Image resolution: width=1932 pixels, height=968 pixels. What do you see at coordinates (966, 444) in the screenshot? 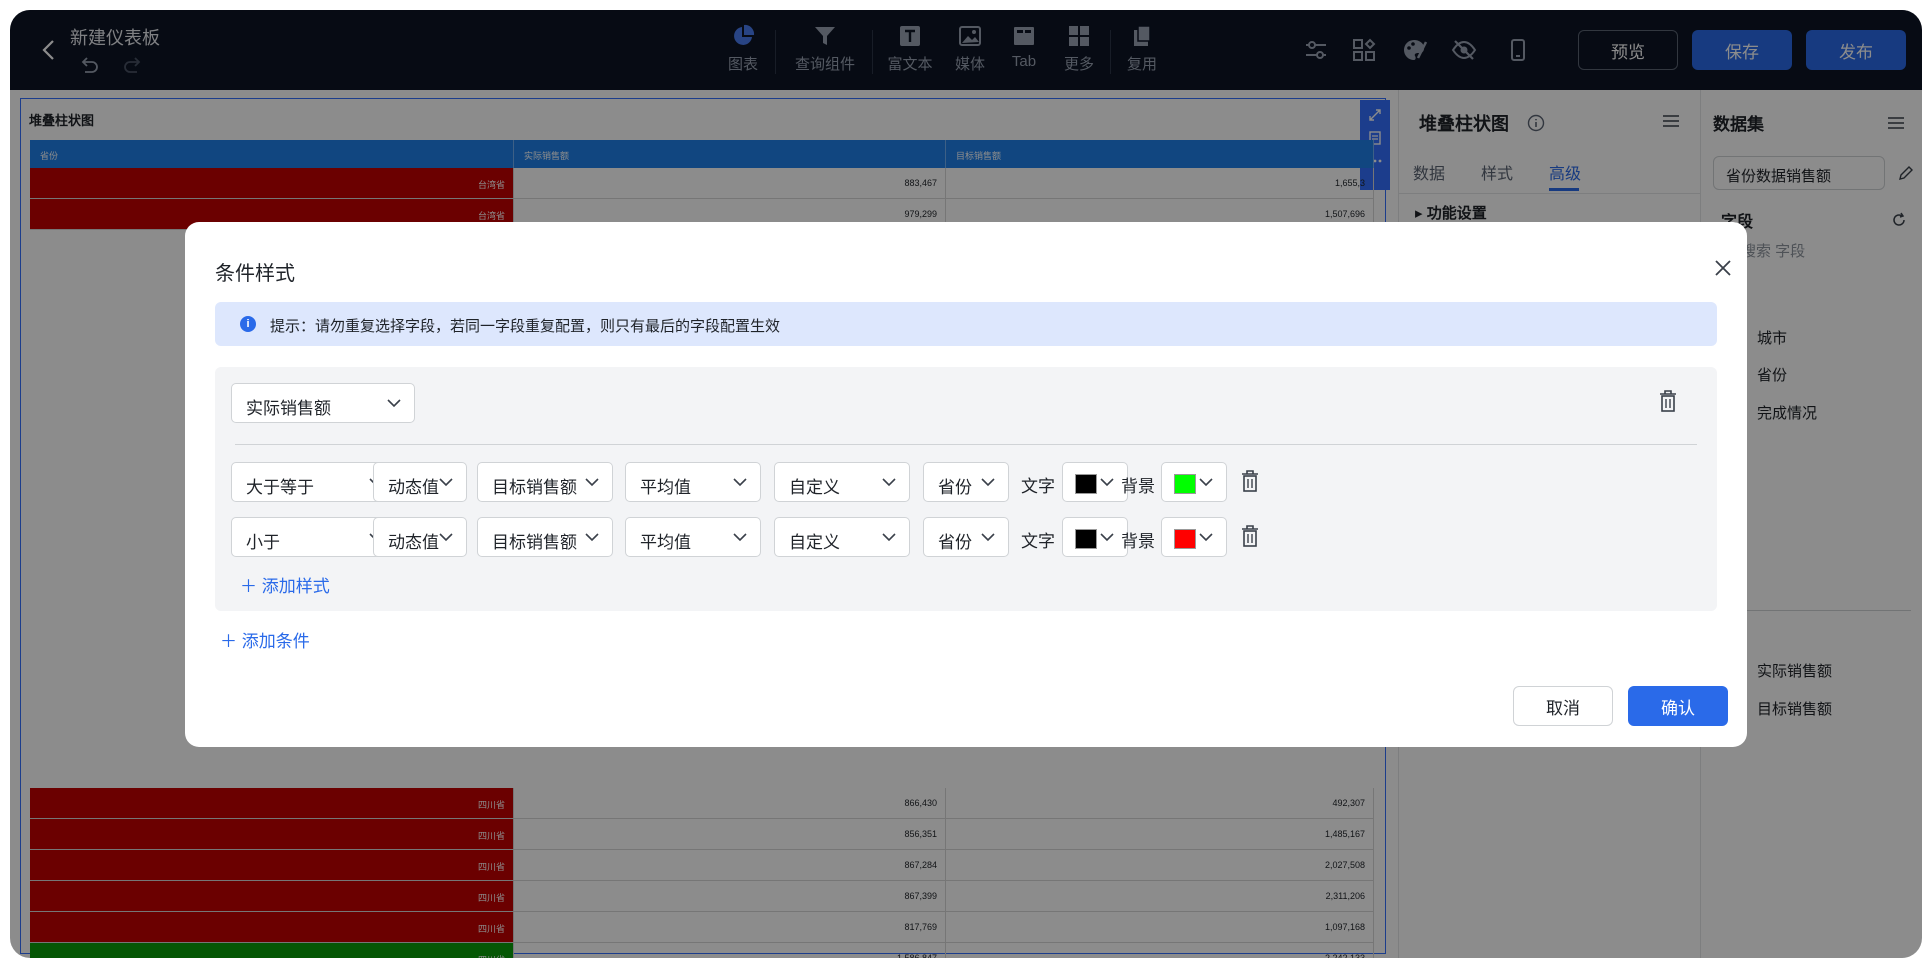
I see `divider` at bounding box center [966, 444].